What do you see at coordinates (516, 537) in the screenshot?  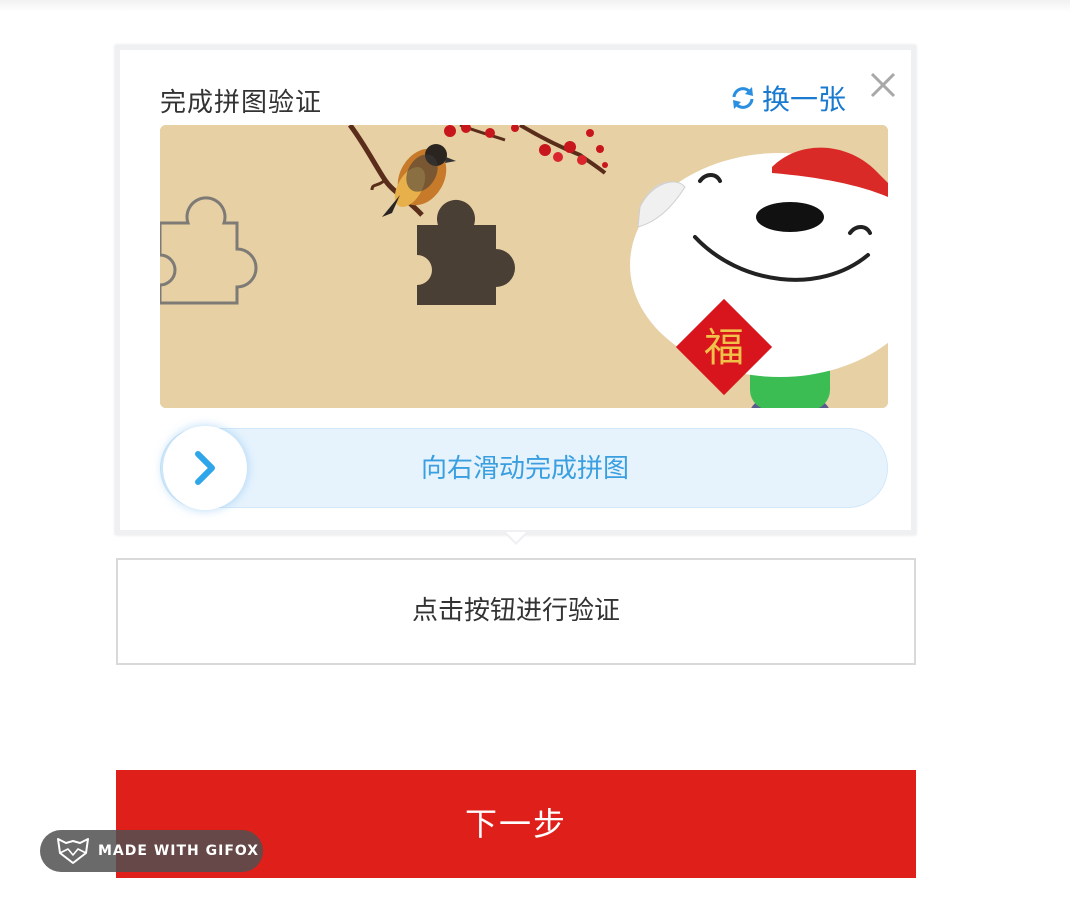 I see `popup-pointer-inner` at bounding box center [516, 537].